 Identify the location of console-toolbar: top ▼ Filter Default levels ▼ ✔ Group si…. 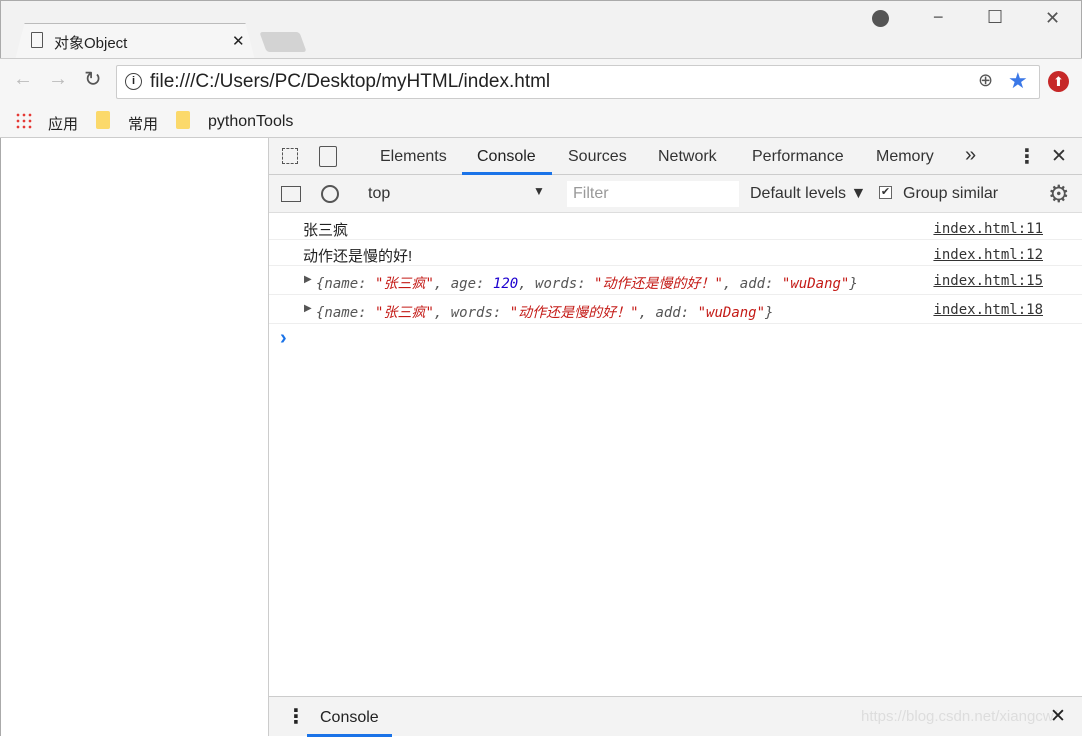
(675, 194).